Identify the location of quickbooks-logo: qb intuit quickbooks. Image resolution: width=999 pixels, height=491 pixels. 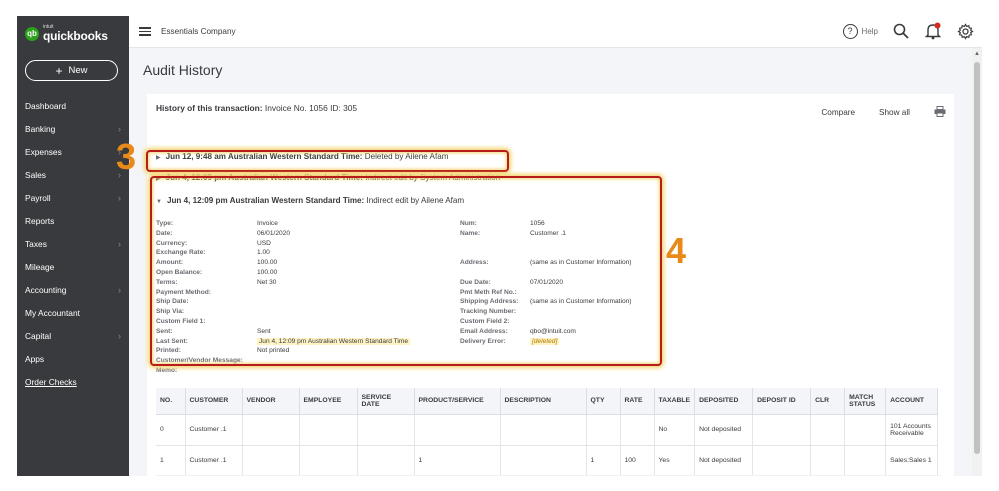
(66, 33).